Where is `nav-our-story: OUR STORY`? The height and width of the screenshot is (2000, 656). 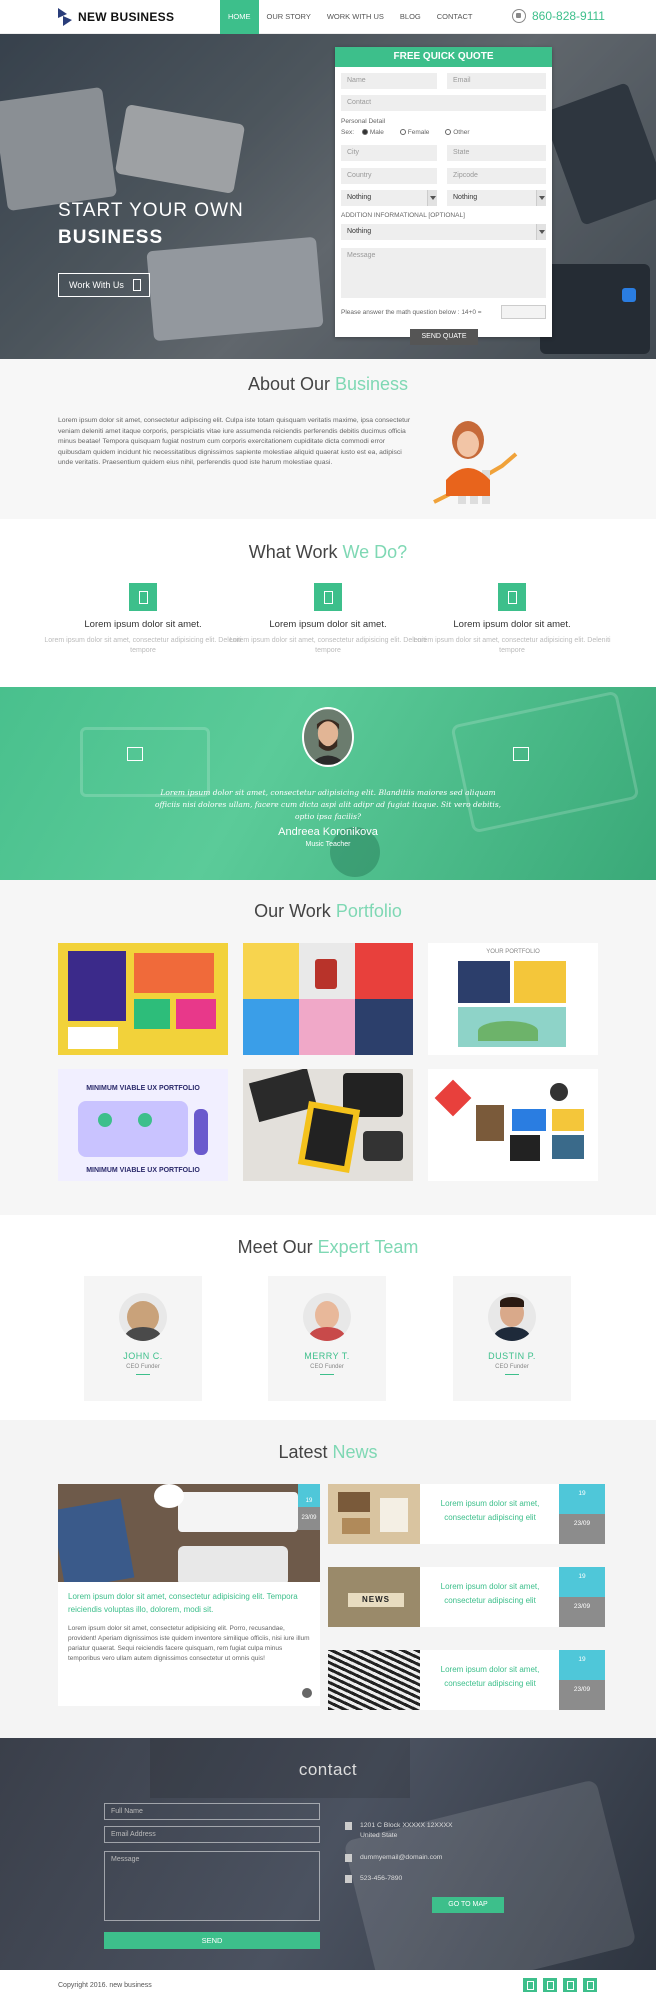 nav-our-story: OUR STORY is located at coordinates (289, 17).